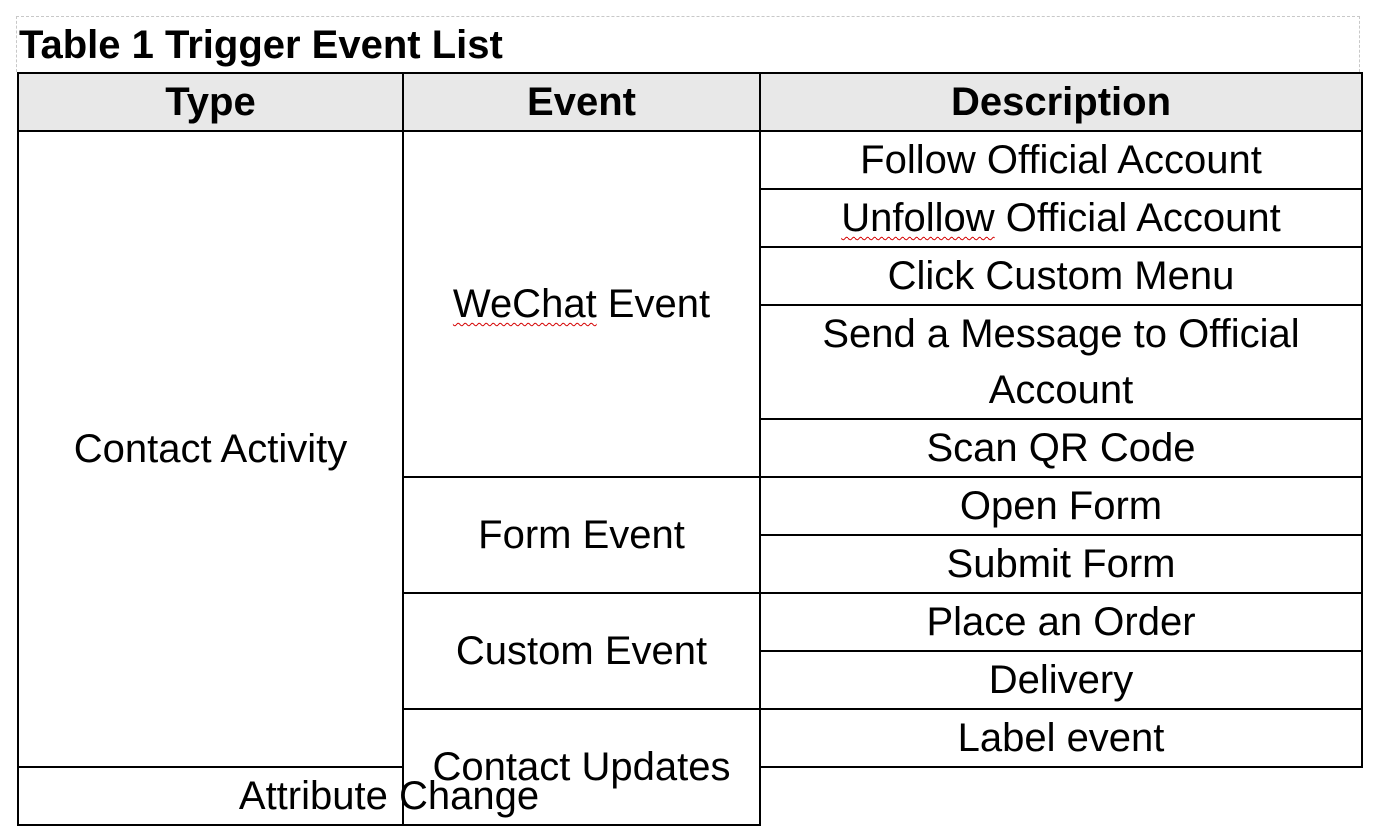 The height and width of the screenshot is (838, 1380). I want to click on wechat-word: WeChat, so click(524, 304).